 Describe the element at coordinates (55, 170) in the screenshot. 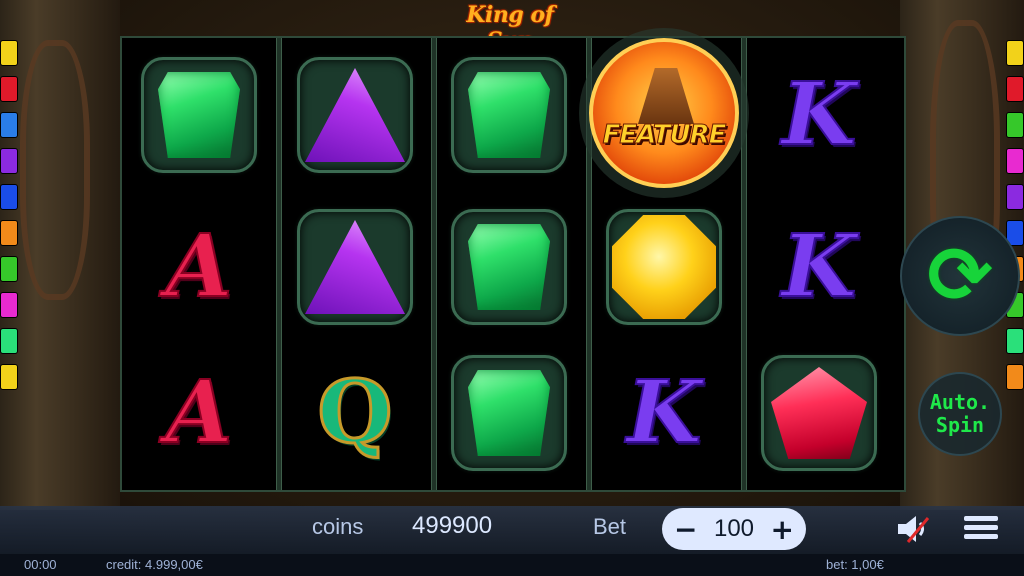

I see `vine-decoration` at that location.